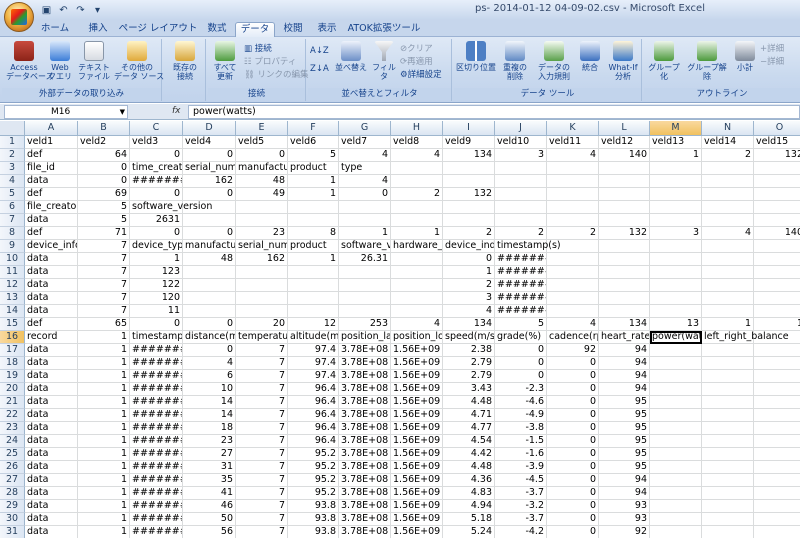  What do you see at coordinates (12, 350) in the screenshot?
I see `row-header: 17` at bounding box center [12, 350].